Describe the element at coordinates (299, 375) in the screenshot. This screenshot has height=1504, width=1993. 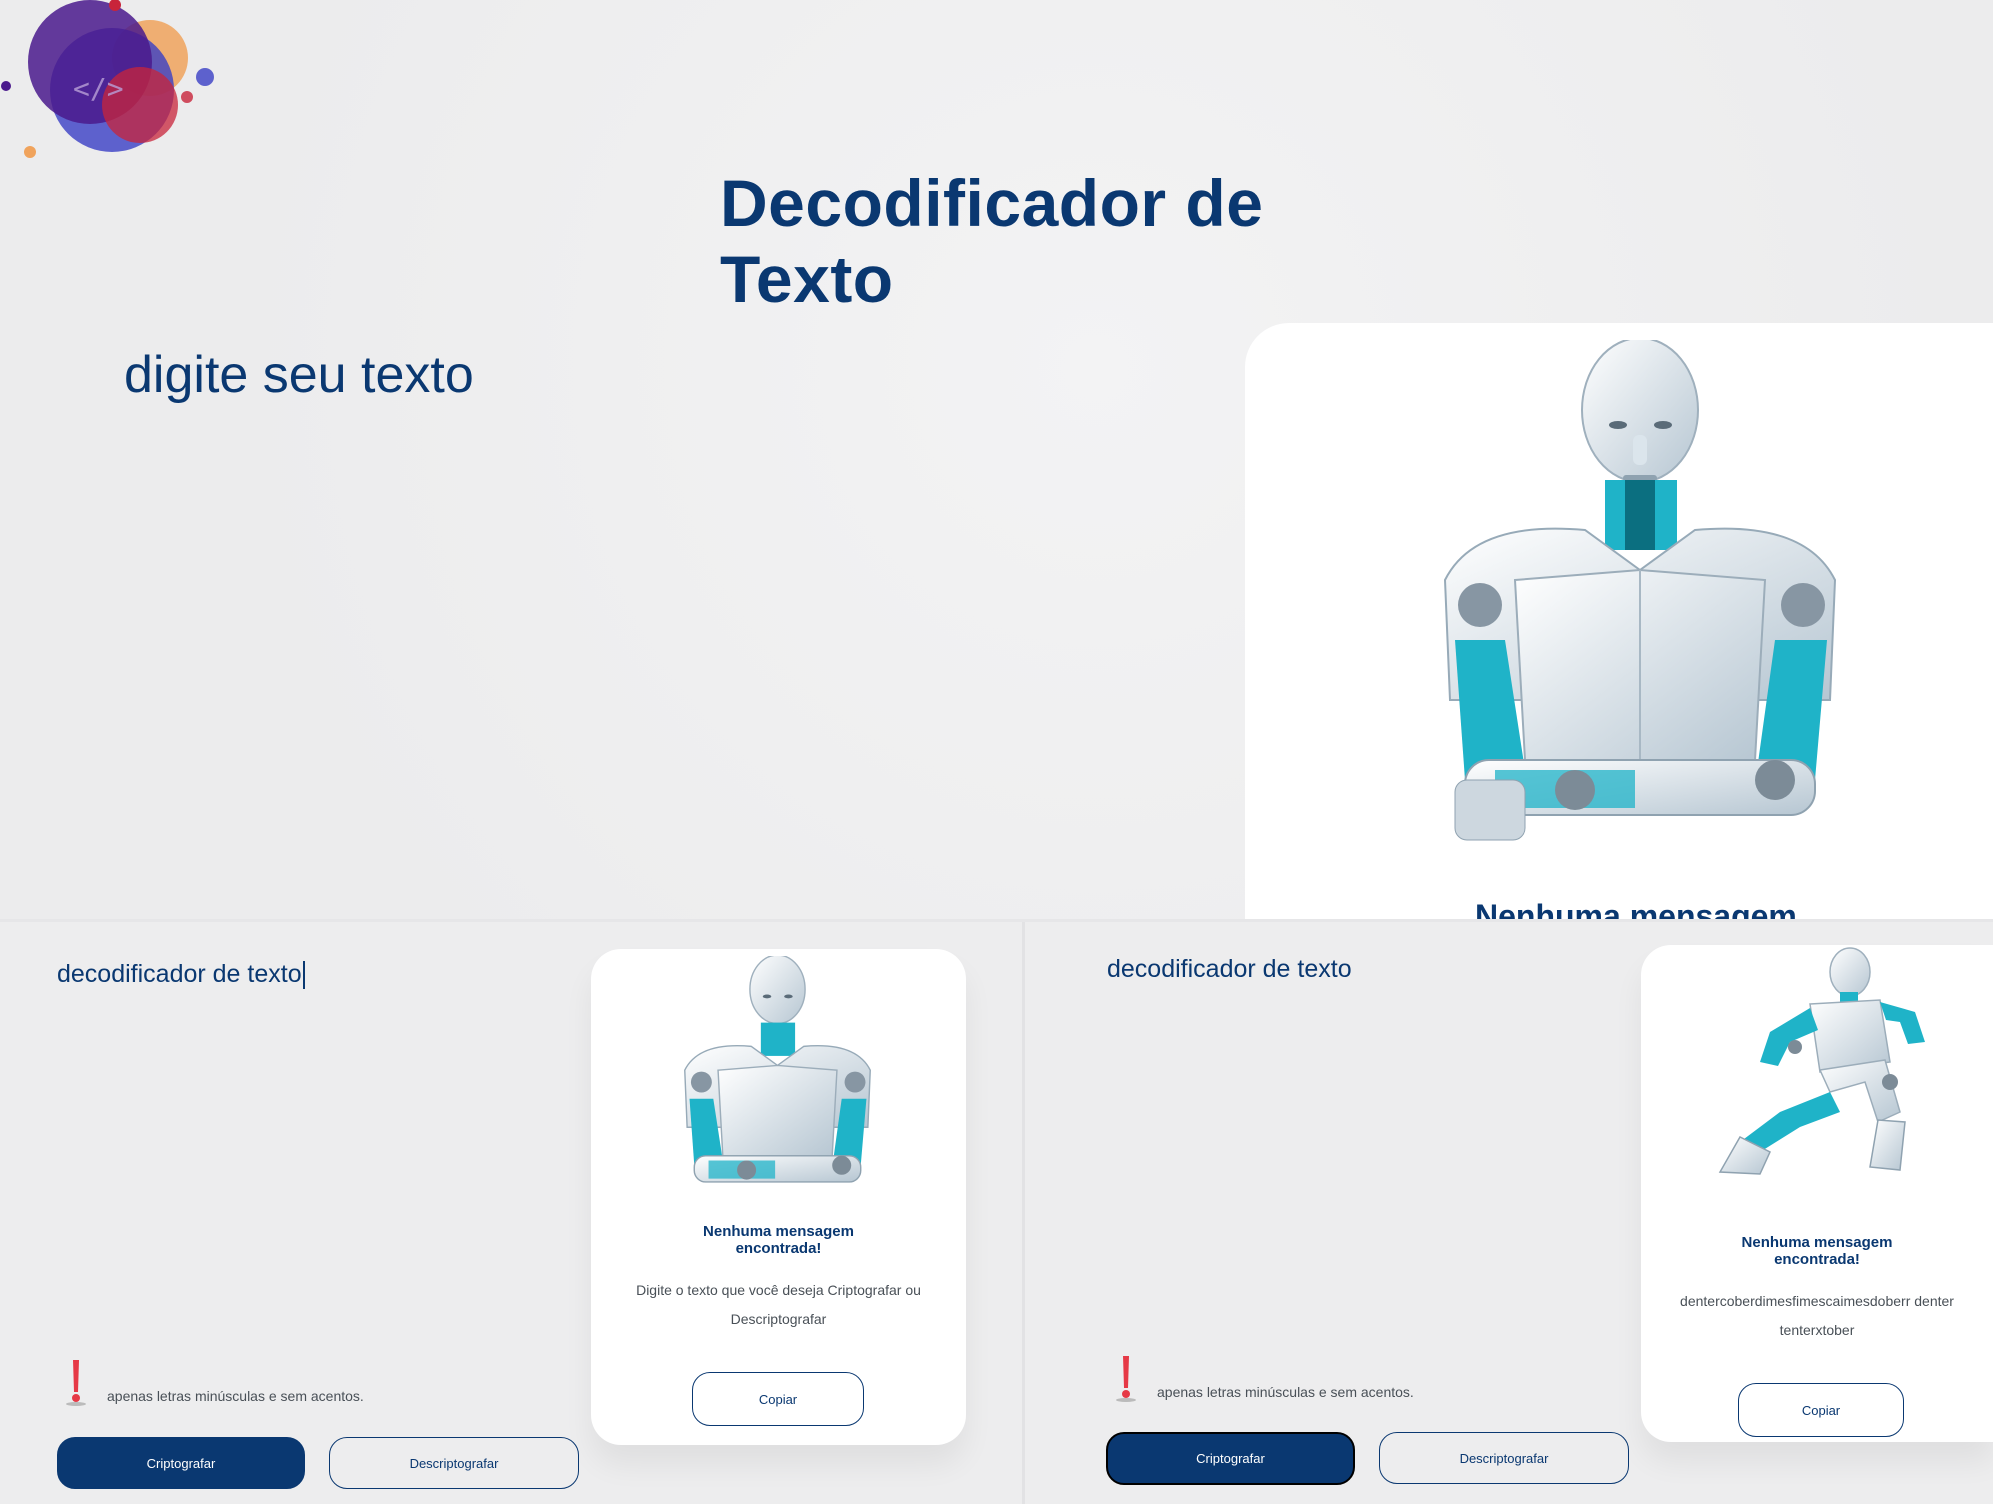
I see `text-input-placeholder: digite seu texto` at that location.